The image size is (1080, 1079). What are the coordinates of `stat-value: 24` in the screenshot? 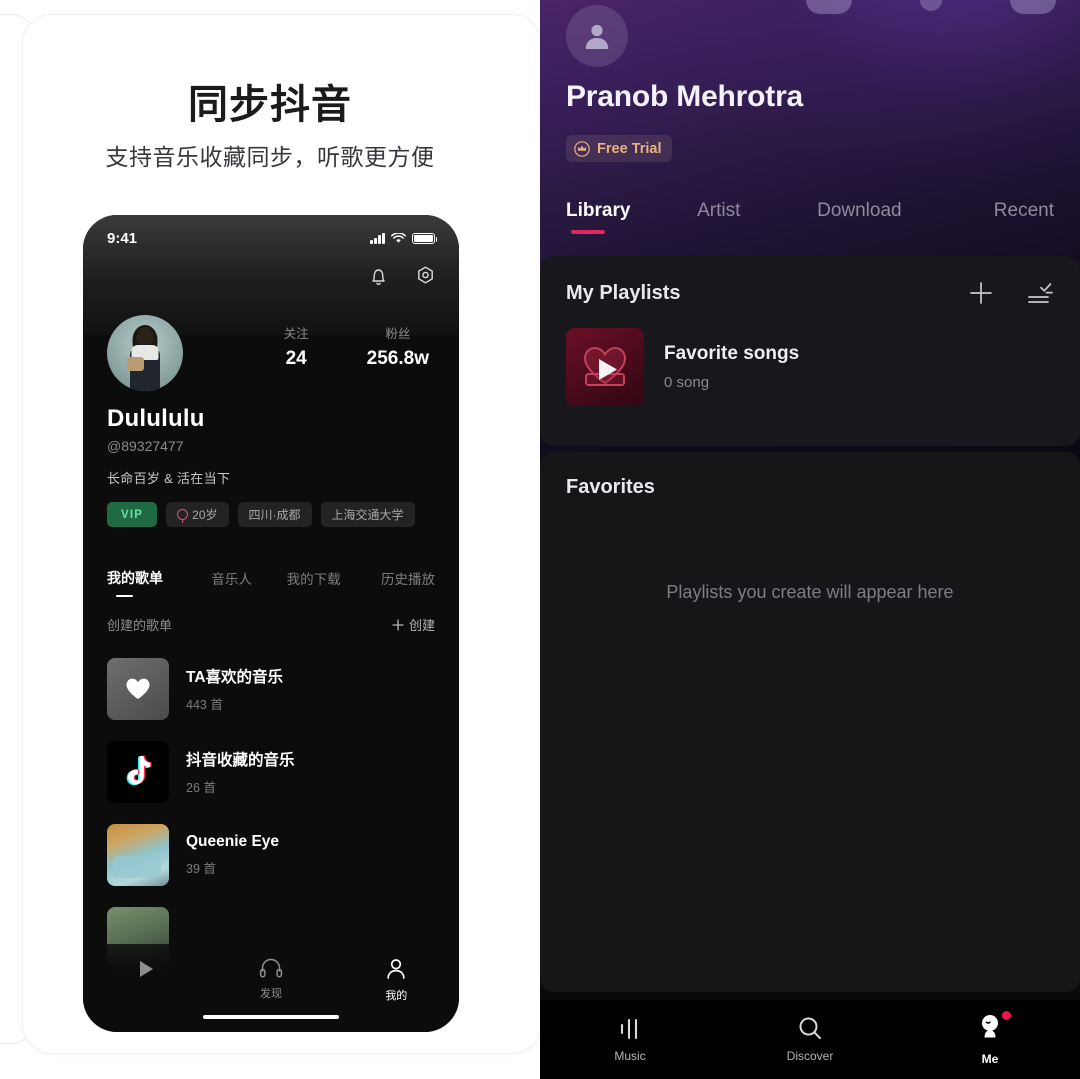 It's located at (296, 358).